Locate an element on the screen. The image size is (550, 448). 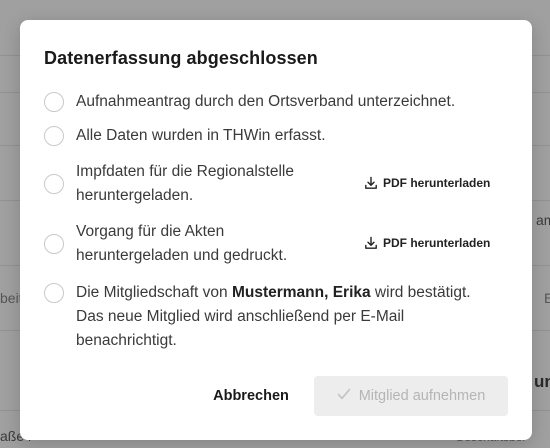
label-line: heruntergeladen. is located at coordinates (135, 195).